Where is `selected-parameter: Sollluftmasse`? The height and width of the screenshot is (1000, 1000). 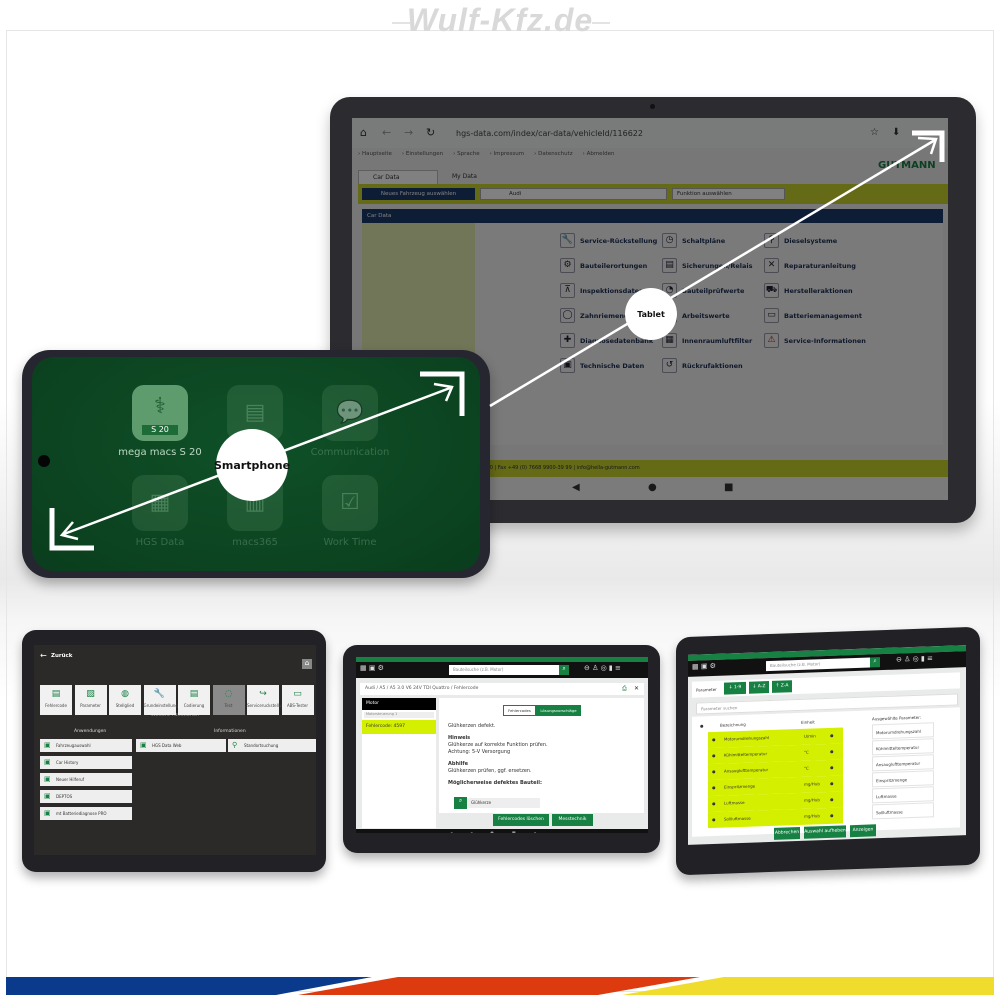 selected-parameter: Sollluftmasse is located at coordinates (903, 811).